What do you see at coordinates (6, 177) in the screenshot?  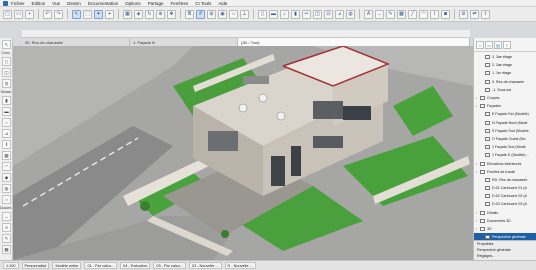 I see `morph-icon: ◆` at bounding box center [6, 177].